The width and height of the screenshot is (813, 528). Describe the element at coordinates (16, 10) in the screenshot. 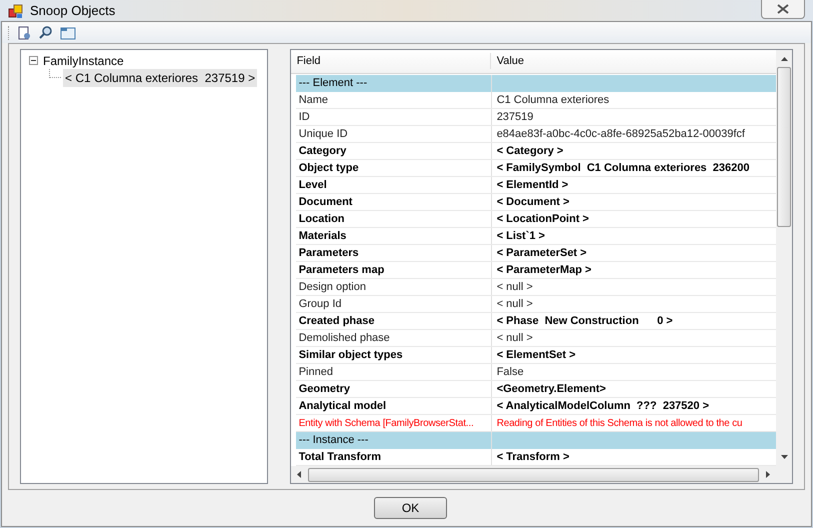

I see `app-icon` at that location.